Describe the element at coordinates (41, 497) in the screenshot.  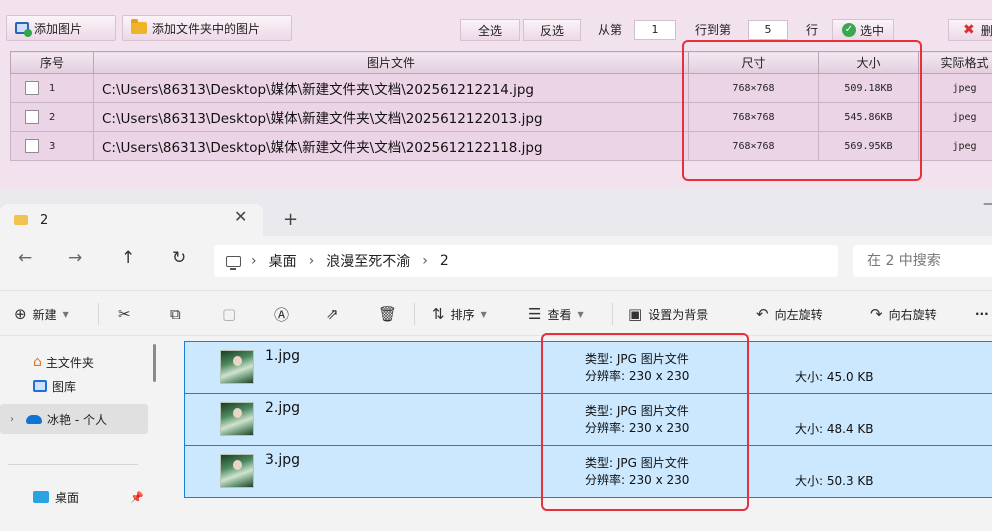
I see `desktop-icon` at that location.